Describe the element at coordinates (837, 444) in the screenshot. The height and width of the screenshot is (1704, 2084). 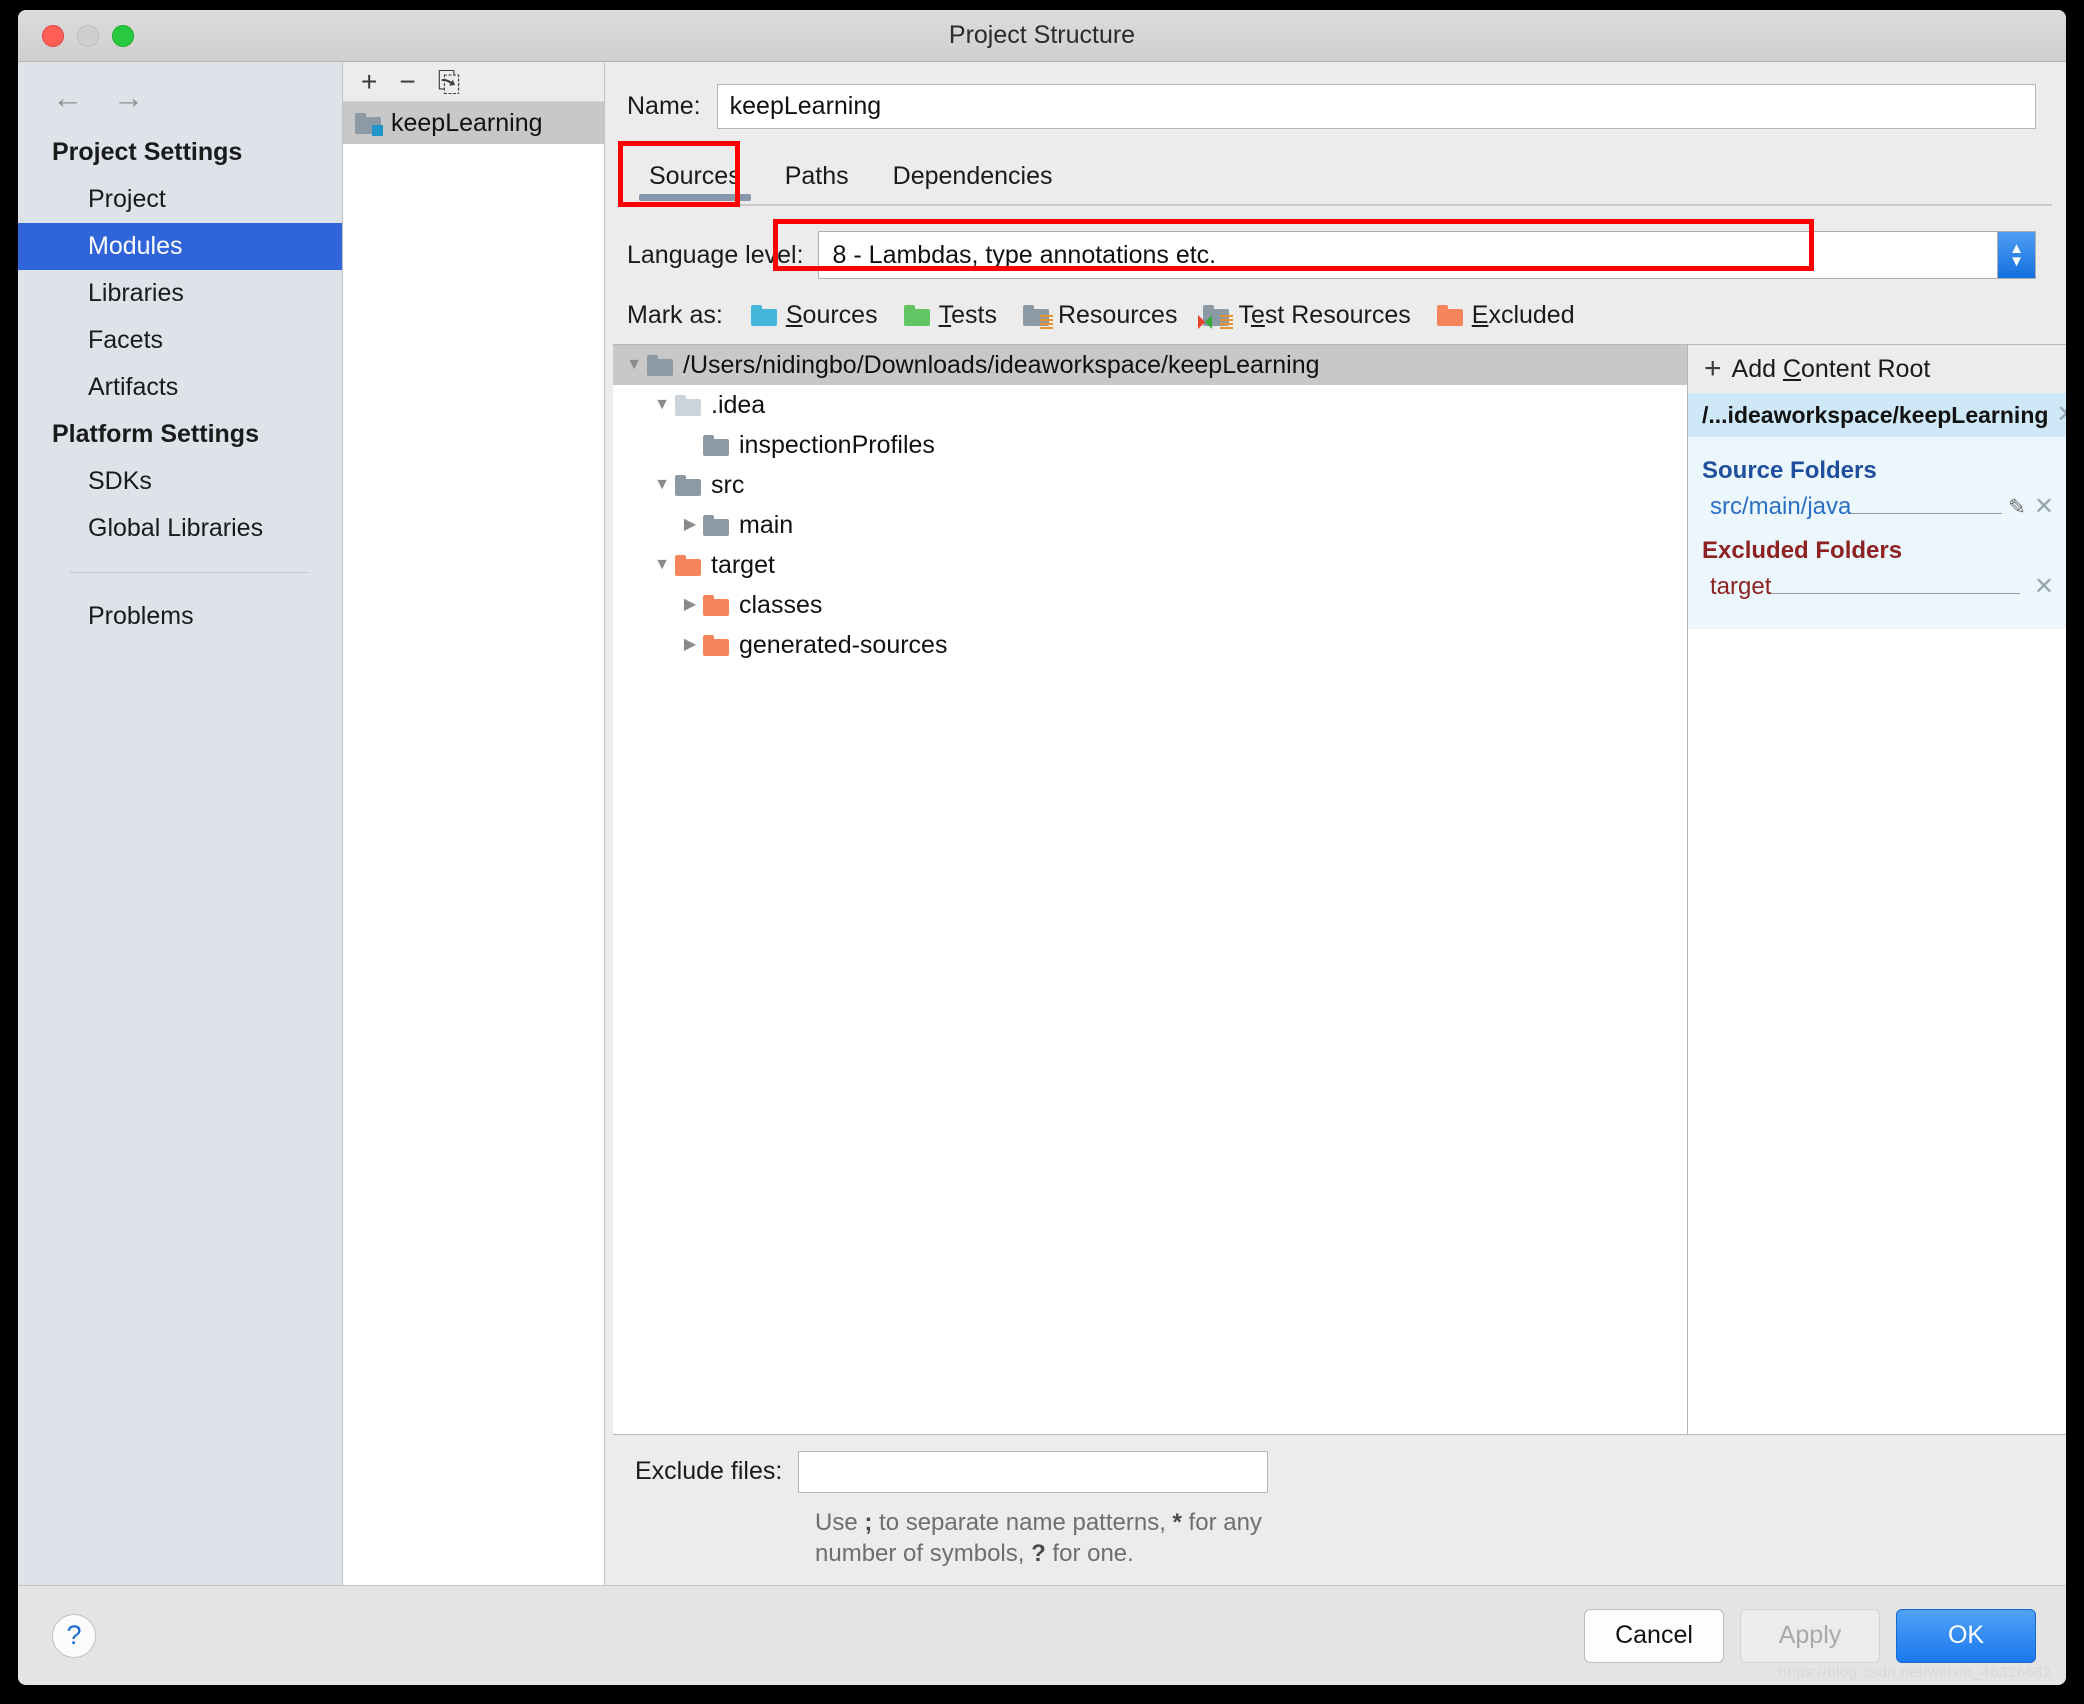
I see `tree-row-label: inspectionProfiles` at that location.